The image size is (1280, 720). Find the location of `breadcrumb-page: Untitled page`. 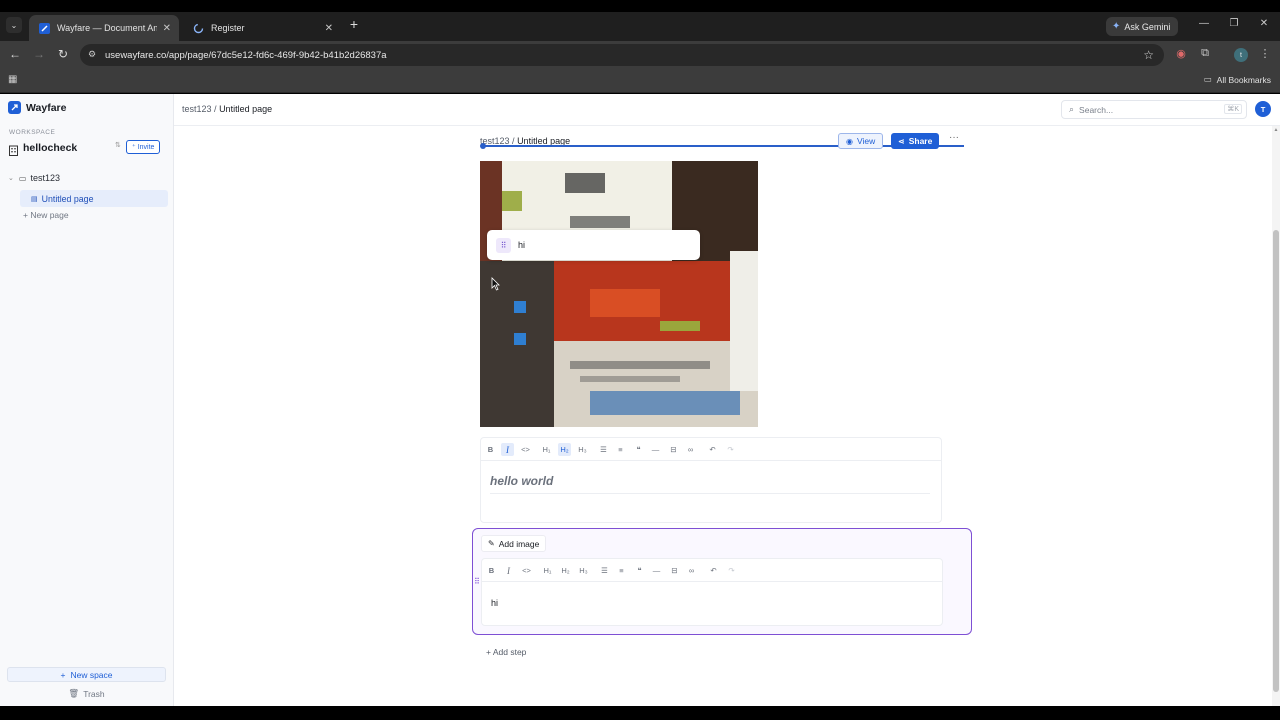

breadcrumb-page: Untitled page is located at coordinates (245, 109).